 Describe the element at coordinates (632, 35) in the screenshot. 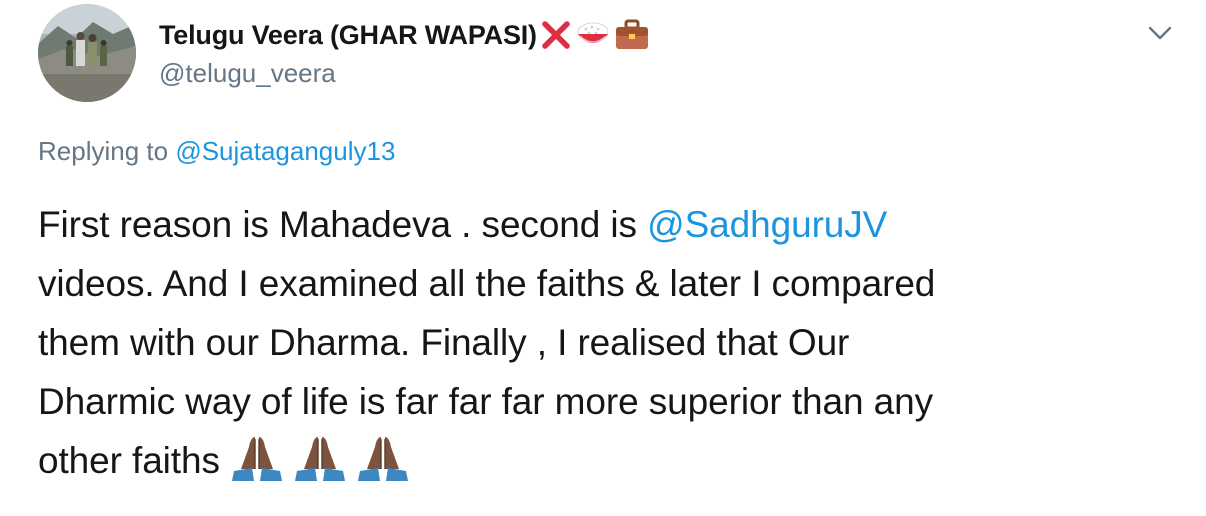

I see `briefcase-icon` at that location.